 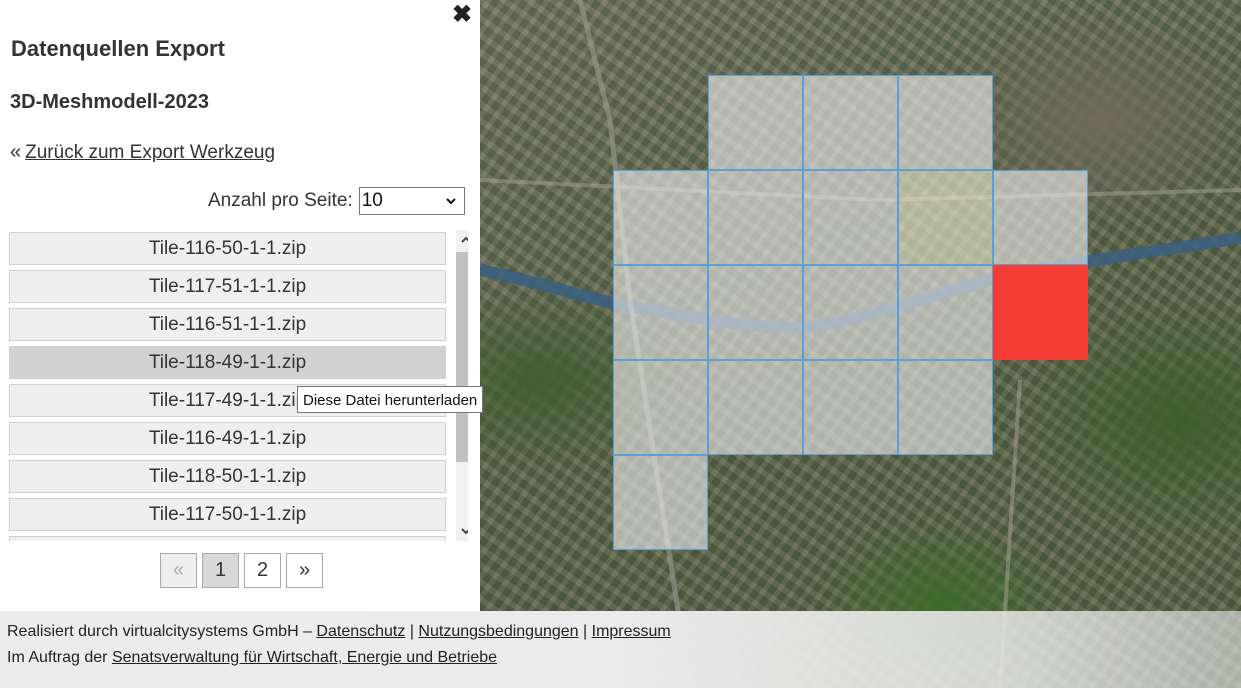 I want to click on back-link-label: Zurück zum Export Werkzeug, so click(x=150, y=152).